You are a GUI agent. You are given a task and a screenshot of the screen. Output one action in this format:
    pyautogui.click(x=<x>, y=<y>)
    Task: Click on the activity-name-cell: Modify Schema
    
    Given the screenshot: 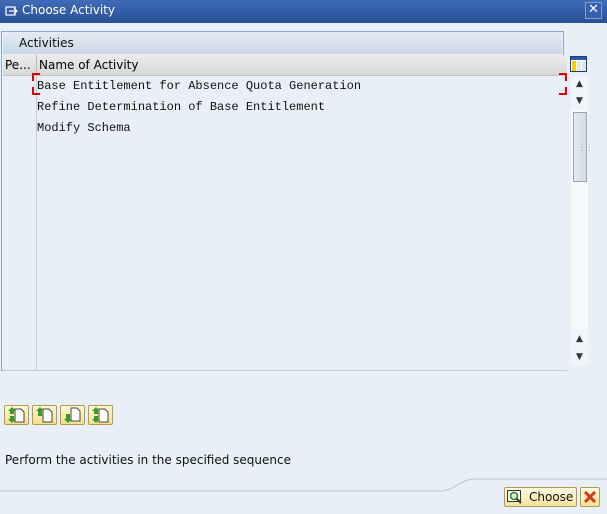 What is the action you would take?
    pyautogui.click(x=84, y=128)
    